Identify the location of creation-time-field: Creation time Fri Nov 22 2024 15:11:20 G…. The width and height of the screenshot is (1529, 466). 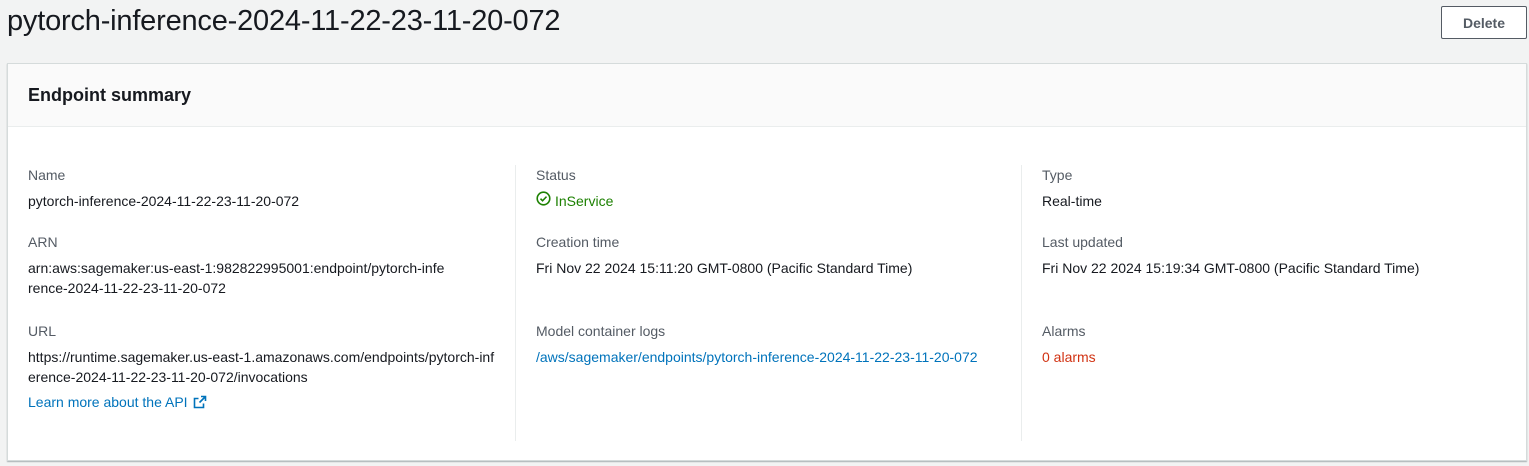
(778, 255).